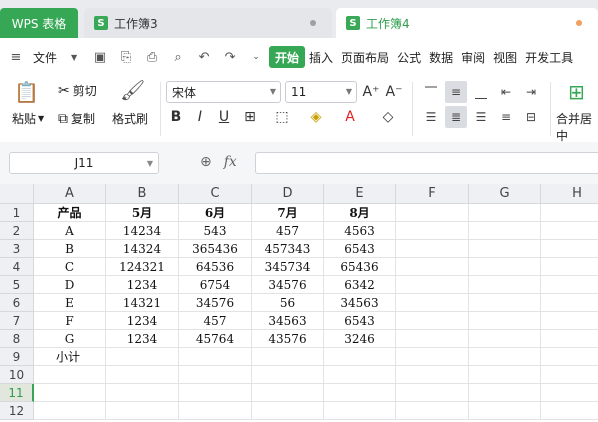  What do you see at coordinates (467, 23) in the screenshot?
I see `doc-tab-2: S 工作簿4` at bounding box center [467, 23].